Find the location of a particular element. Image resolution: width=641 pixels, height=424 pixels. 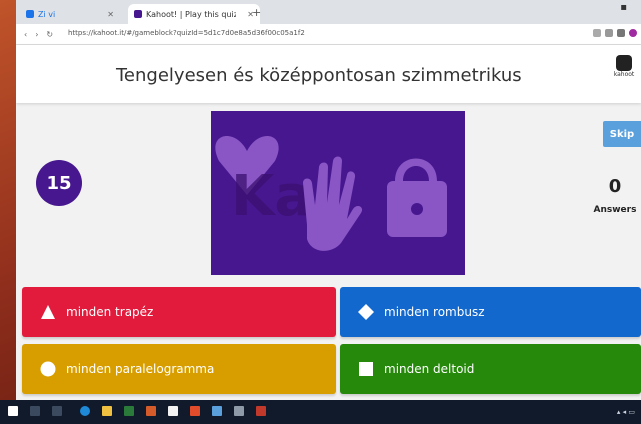

tab-inactive: Zi vi ✕ is located at coordinates (70, 14).